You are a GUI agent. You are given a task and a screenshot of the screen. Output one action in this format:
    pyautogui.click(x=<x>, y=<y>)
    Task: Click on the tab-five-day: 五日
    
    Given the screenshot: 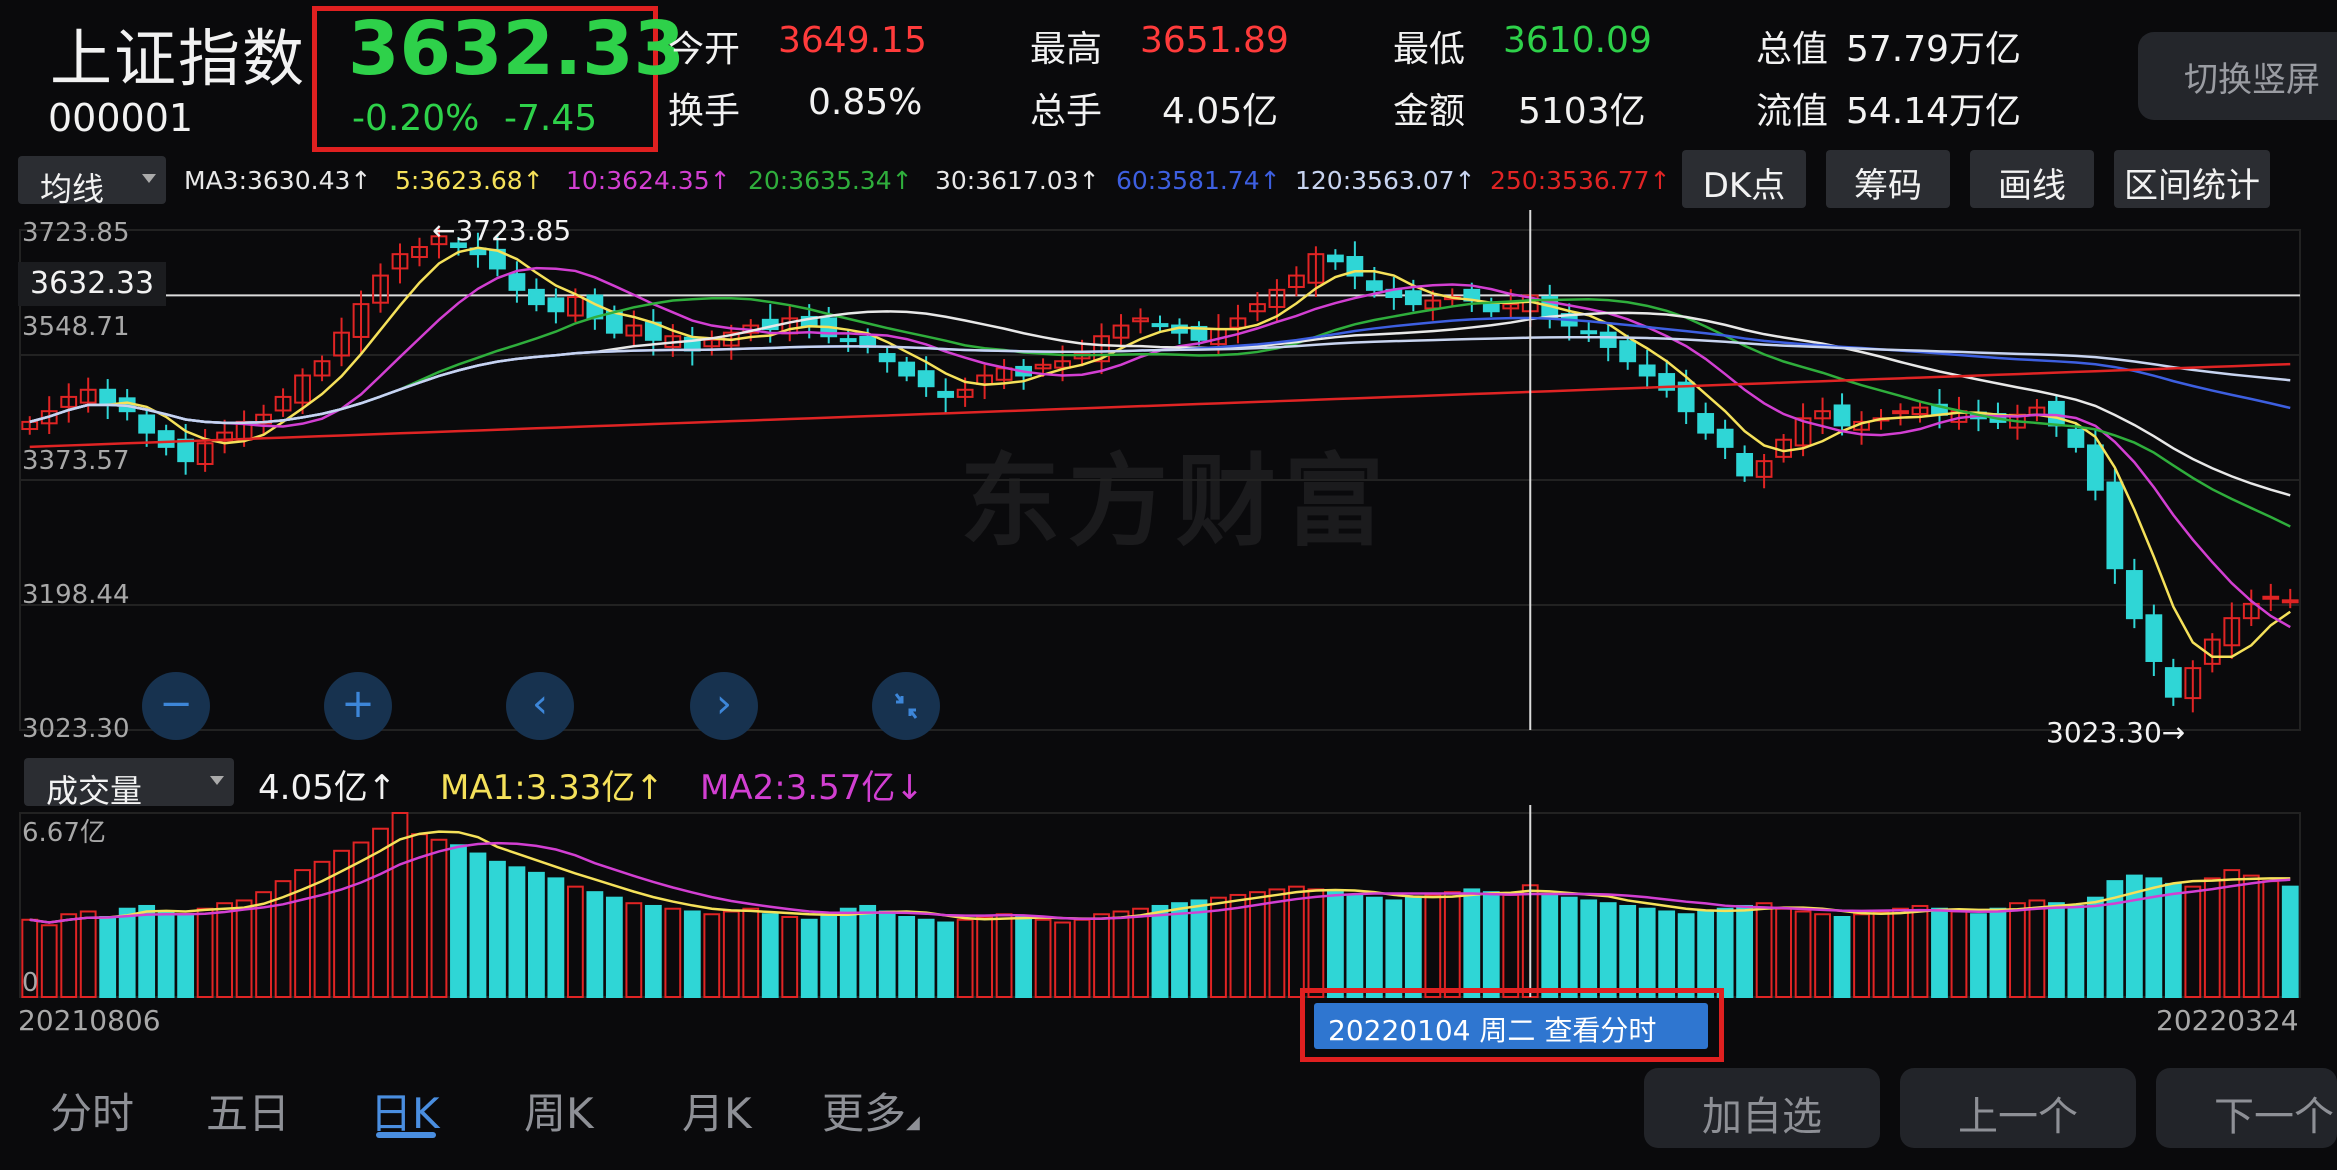 What is the action you would take?
    pyautogui.click(x=248, y=1110)
    